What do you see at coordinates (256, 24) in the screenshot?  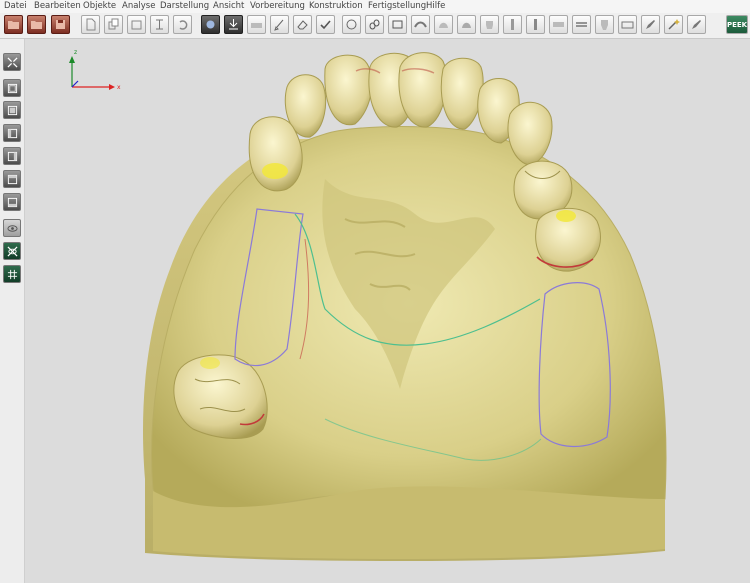 I see `scan-icon` at bounding box center [256, 24].